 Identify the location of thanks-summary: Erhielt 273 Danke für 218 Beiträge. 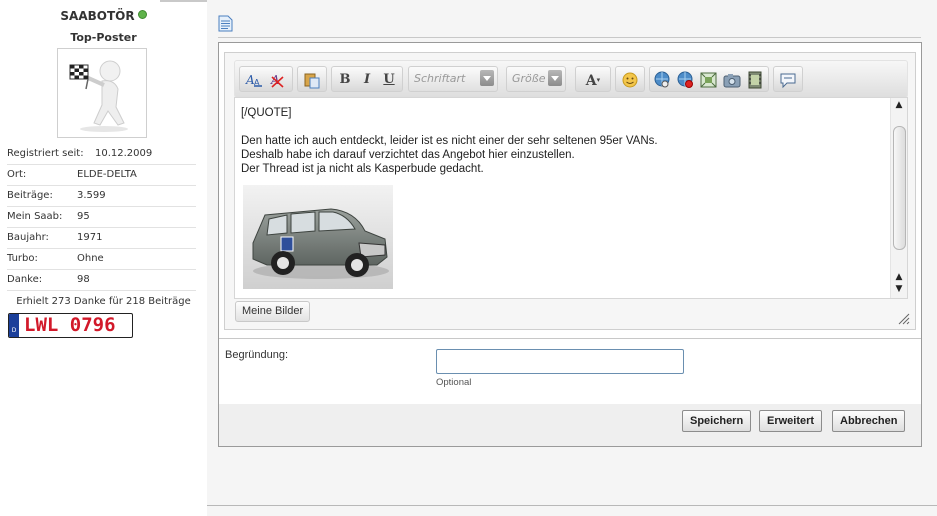
(103, 301).